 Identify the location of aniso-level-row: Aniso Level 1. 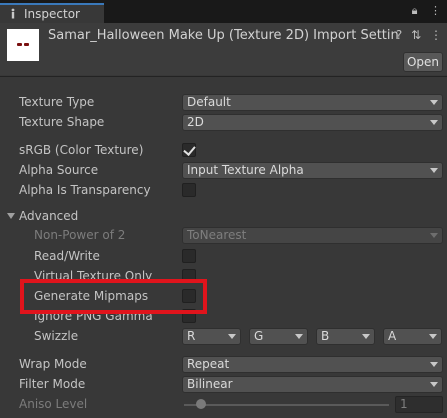
(223, 405).